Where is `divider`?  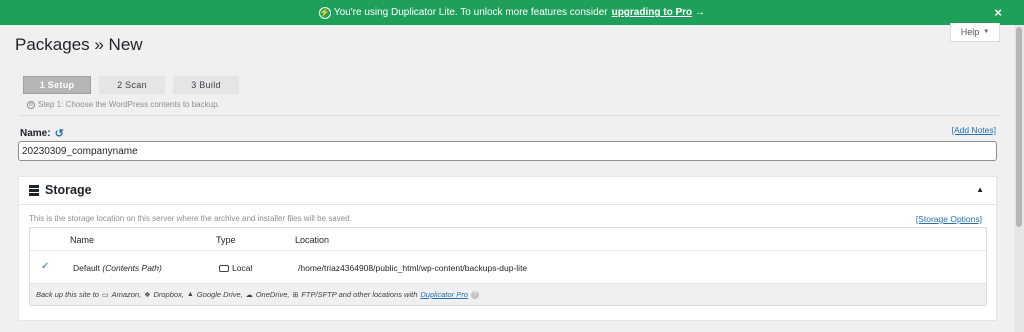
divider is located at coordinates (510, 115).